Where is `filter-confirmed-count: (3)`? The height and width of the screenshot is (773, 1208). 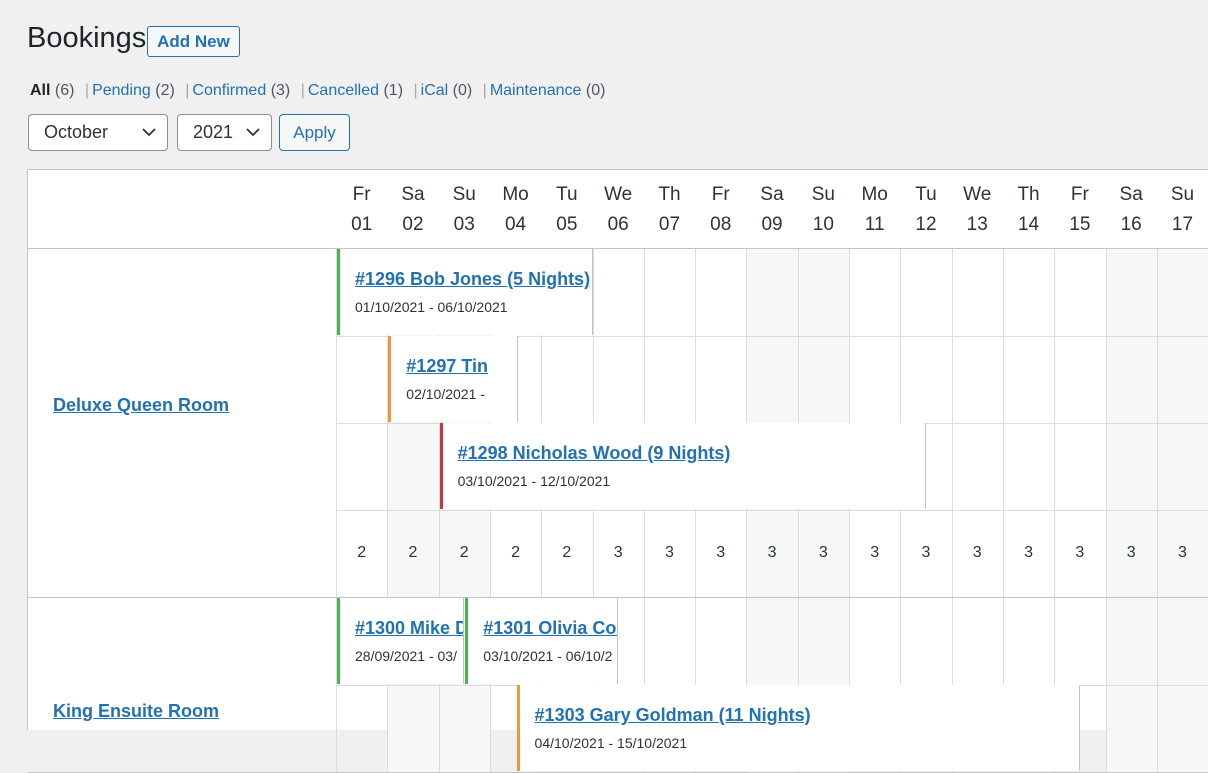 filter-confirmed-count: (3) is located at coordinates (280, 90).